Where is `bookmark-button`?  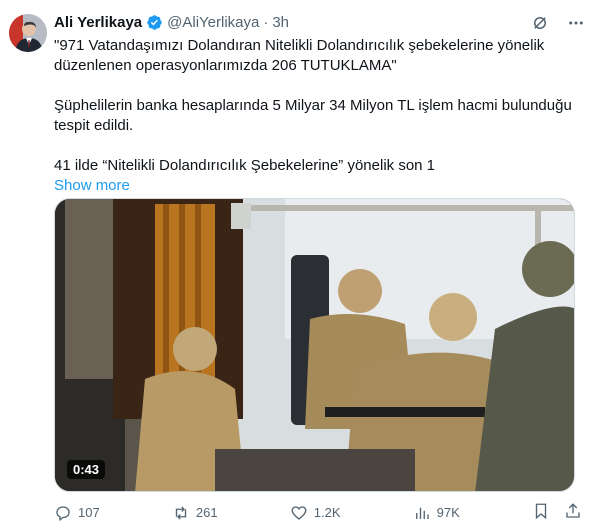
bookmark-button is located at coordinates (541, 511).